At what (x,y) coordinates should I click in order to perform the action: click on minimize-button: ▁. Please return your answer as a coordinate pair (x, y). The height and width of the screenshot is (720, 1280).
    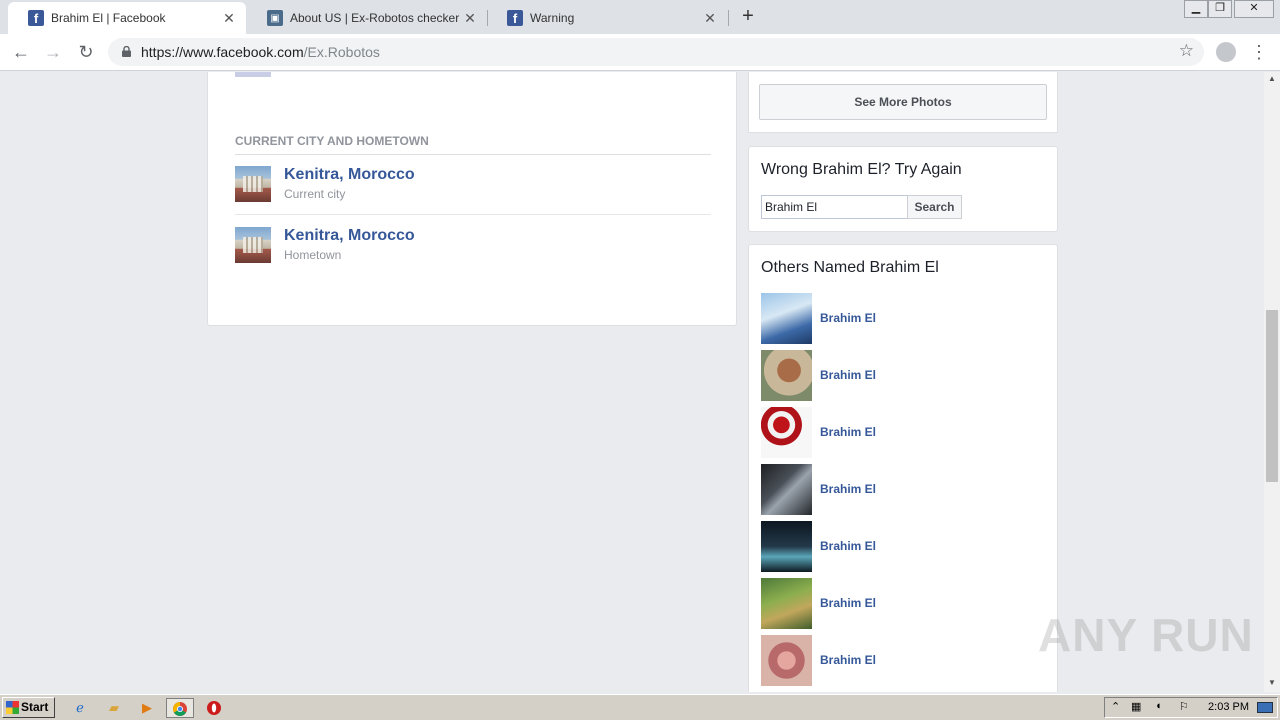
    Looking at the image, I should click on (1196, 9).